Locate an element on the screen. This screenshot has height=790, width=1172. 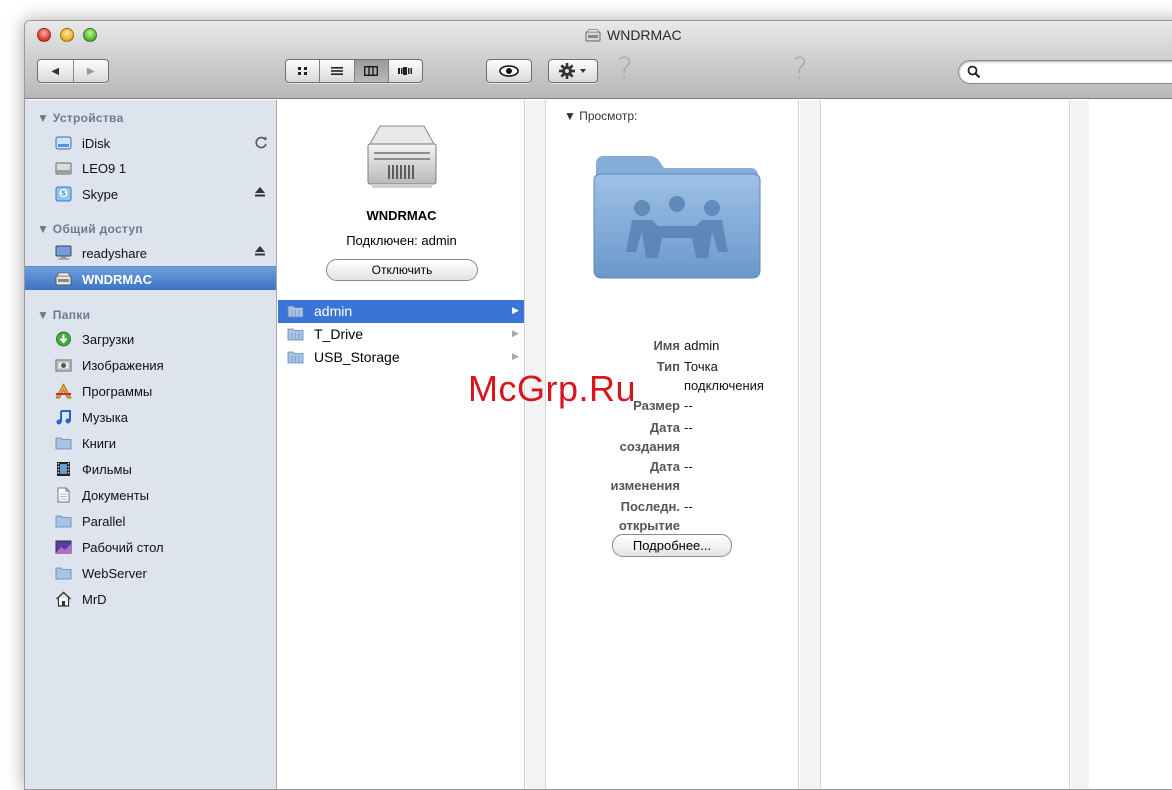
movies-icon is located at coordinates (63, 469).